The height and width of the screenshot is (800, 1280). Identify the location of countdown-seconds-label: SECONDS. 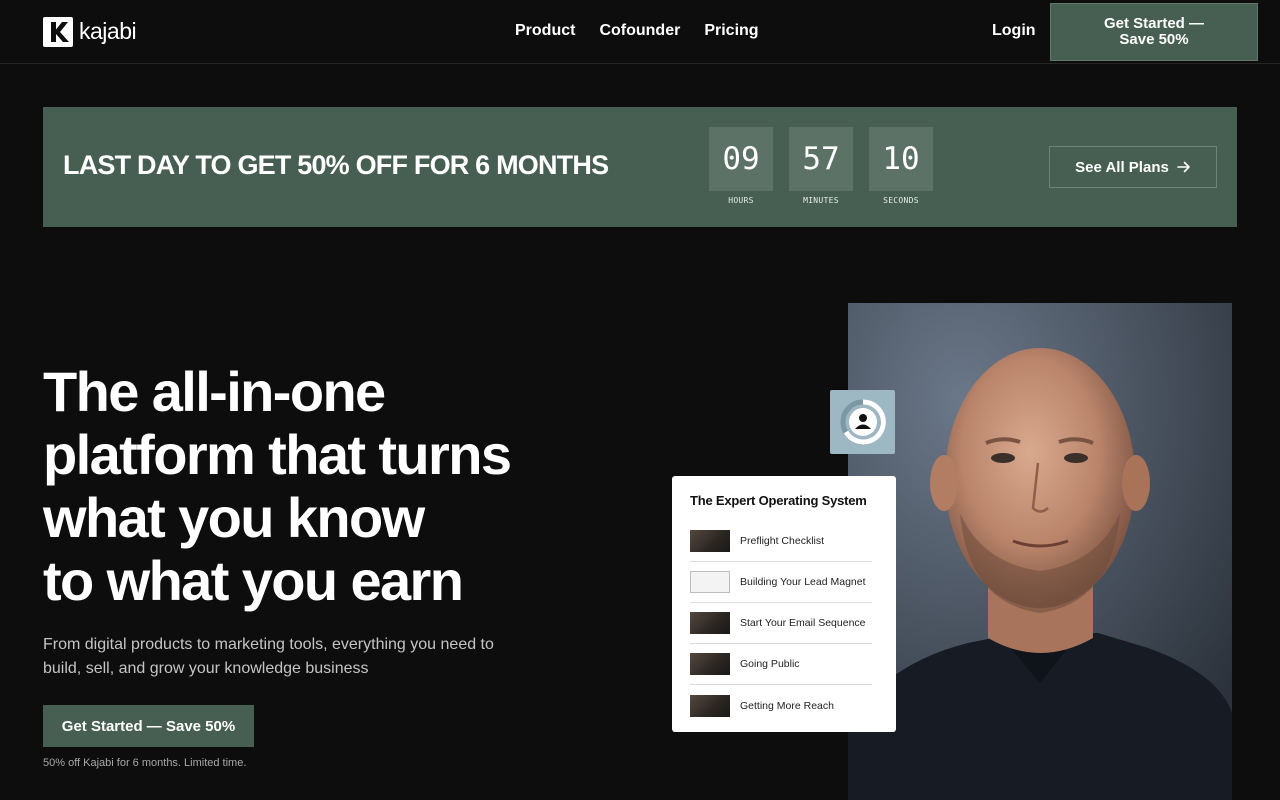
(901, 200).